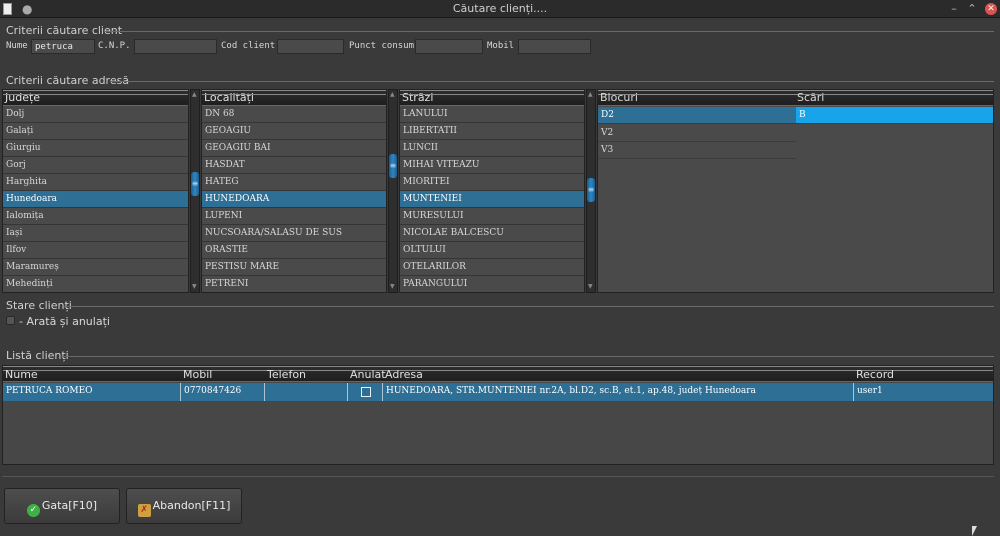 Image resolution: width=1000 pixels, height=536 pixels. What do you see at coordinates (294, 199) in the screenshot?
I see `list-item-selected: HUNEDOARA` at bounding box center [294, 199].